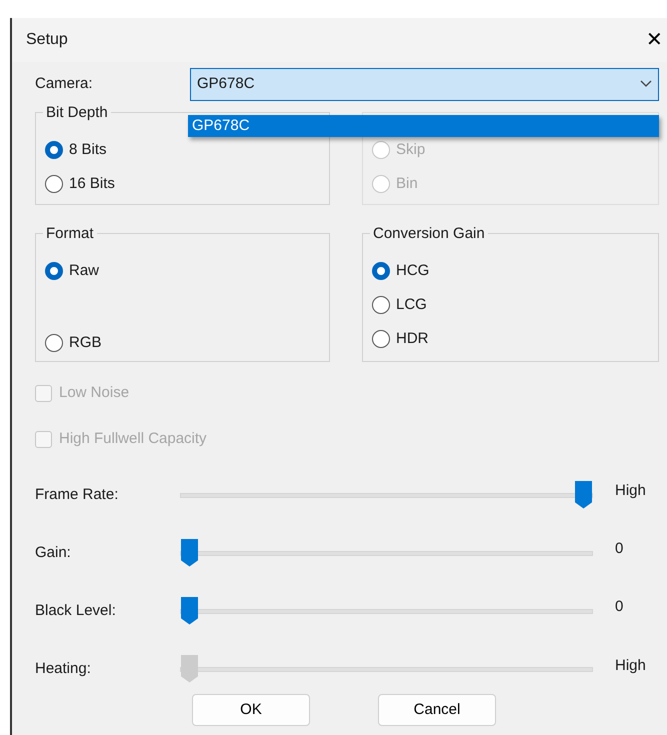  Describe the element at coordinates (47, 40) in the screenshot. I see `window-title: Setup` at that location.